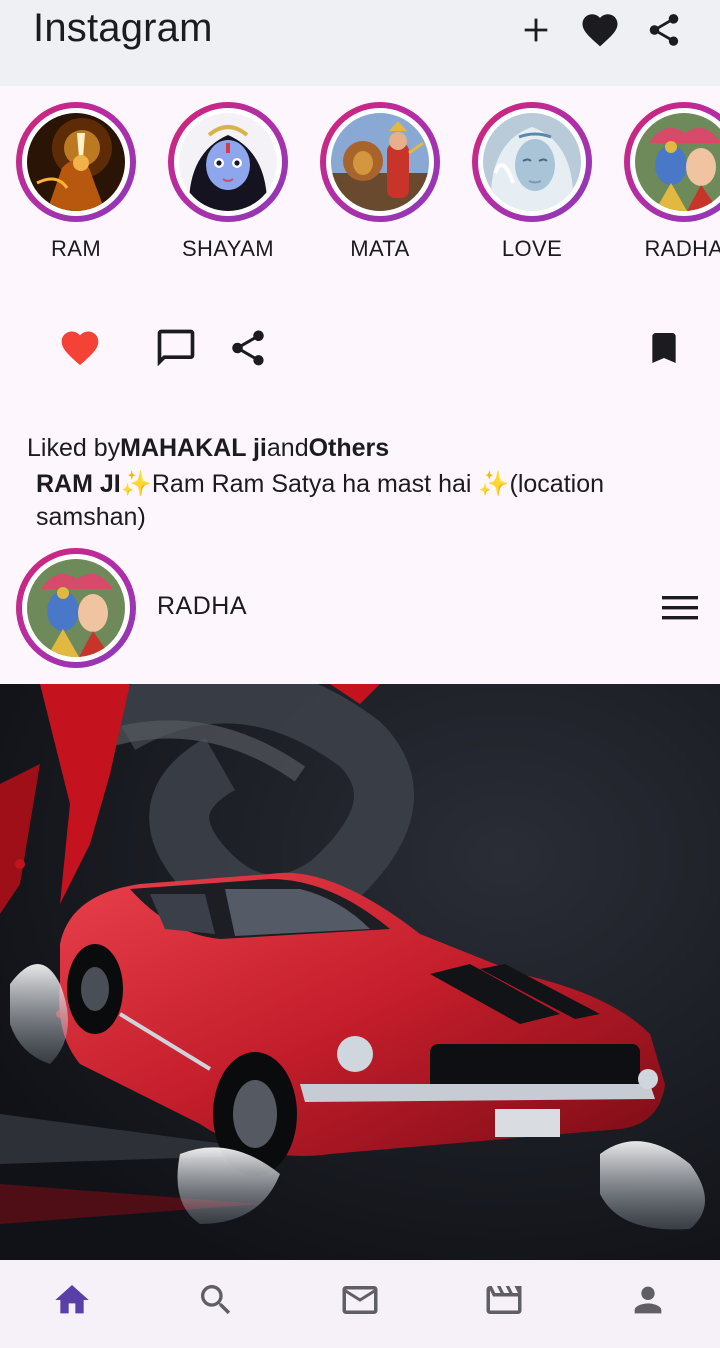 The width and height of the screenshot is (720, 1348). I want to click on heart-icon, so click(600, 30).